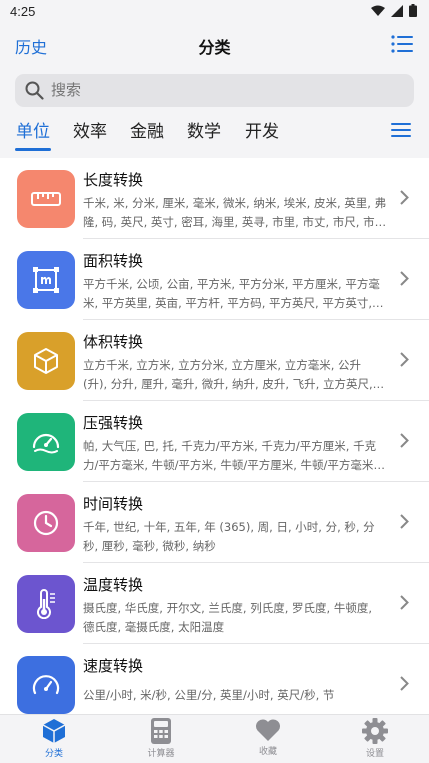 The image size is (429, 763). I want to click on battery-icon, so click(413, 10).